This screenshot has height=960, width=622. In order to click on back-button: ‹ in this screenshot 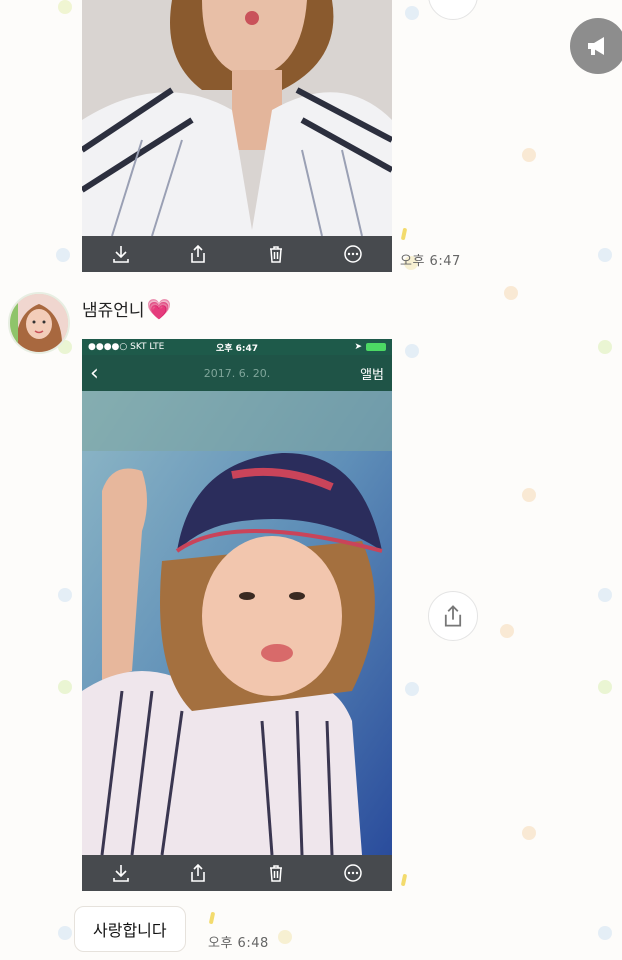, I will do `click(110, 373)`.